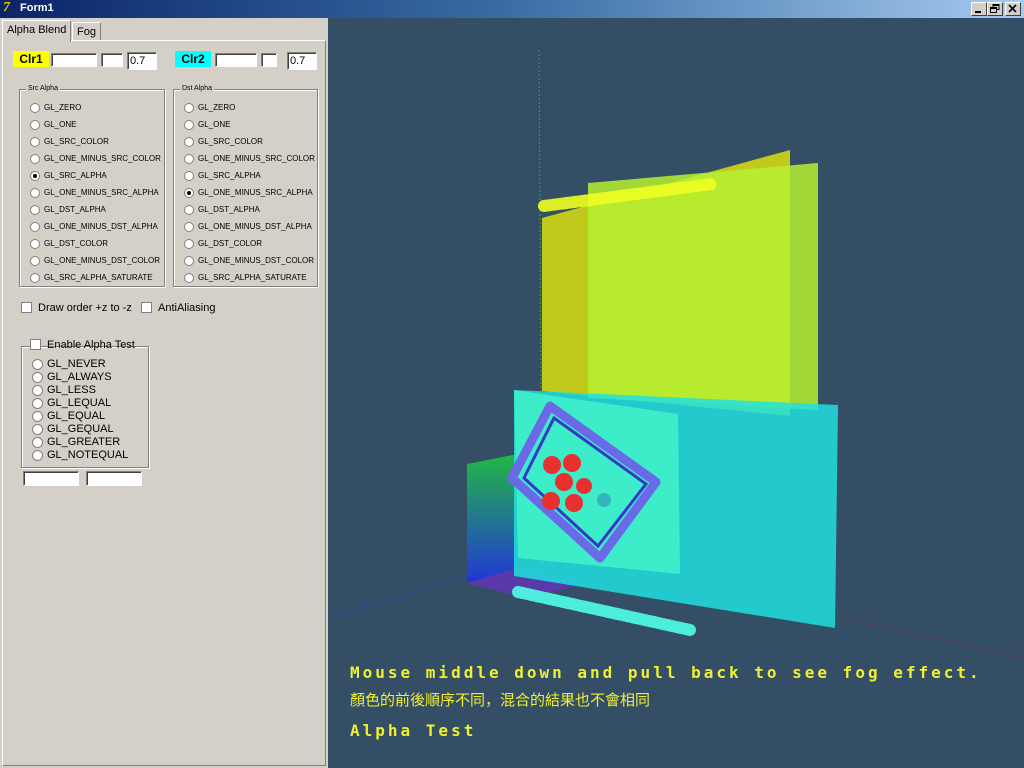 This screenshot has width=1024, height=768. Describe the element at coordinates (79, 403) in the screenshot. I see `radio-label: GL_LEQUAL` at that location.